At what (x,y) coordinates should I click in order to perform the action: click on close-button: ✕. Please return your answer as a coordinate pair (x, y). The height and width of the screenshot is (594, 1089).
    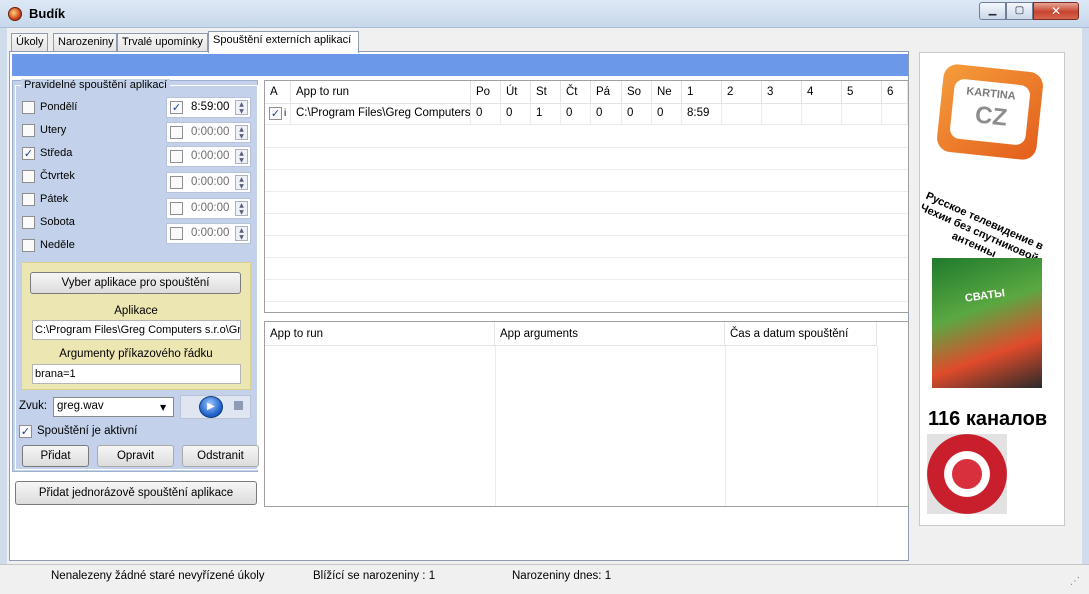
    Looking at the image, I should click on (1056, 11).